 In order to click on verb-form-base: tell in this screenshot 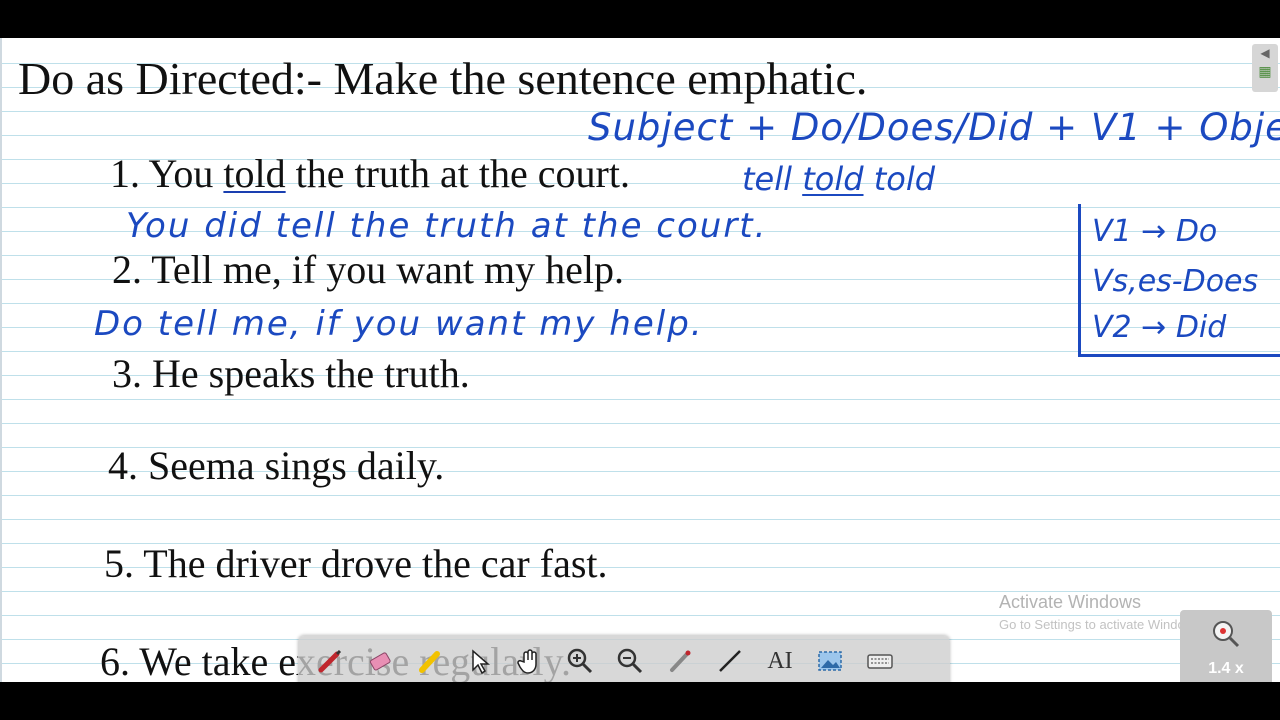, I will do `click(767, 179)`.